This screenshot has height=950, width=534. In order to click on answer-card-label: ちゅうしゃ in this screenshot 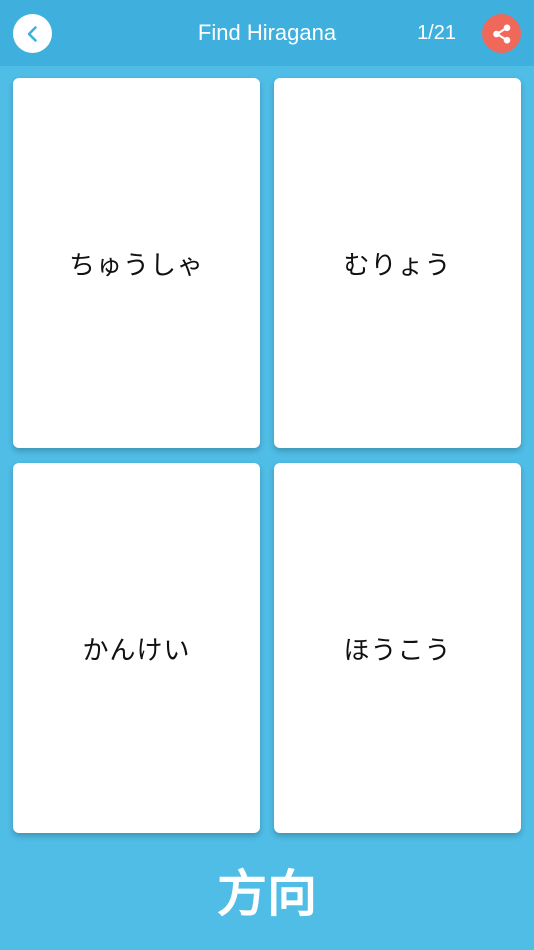, I will do `click(136, 265)`.